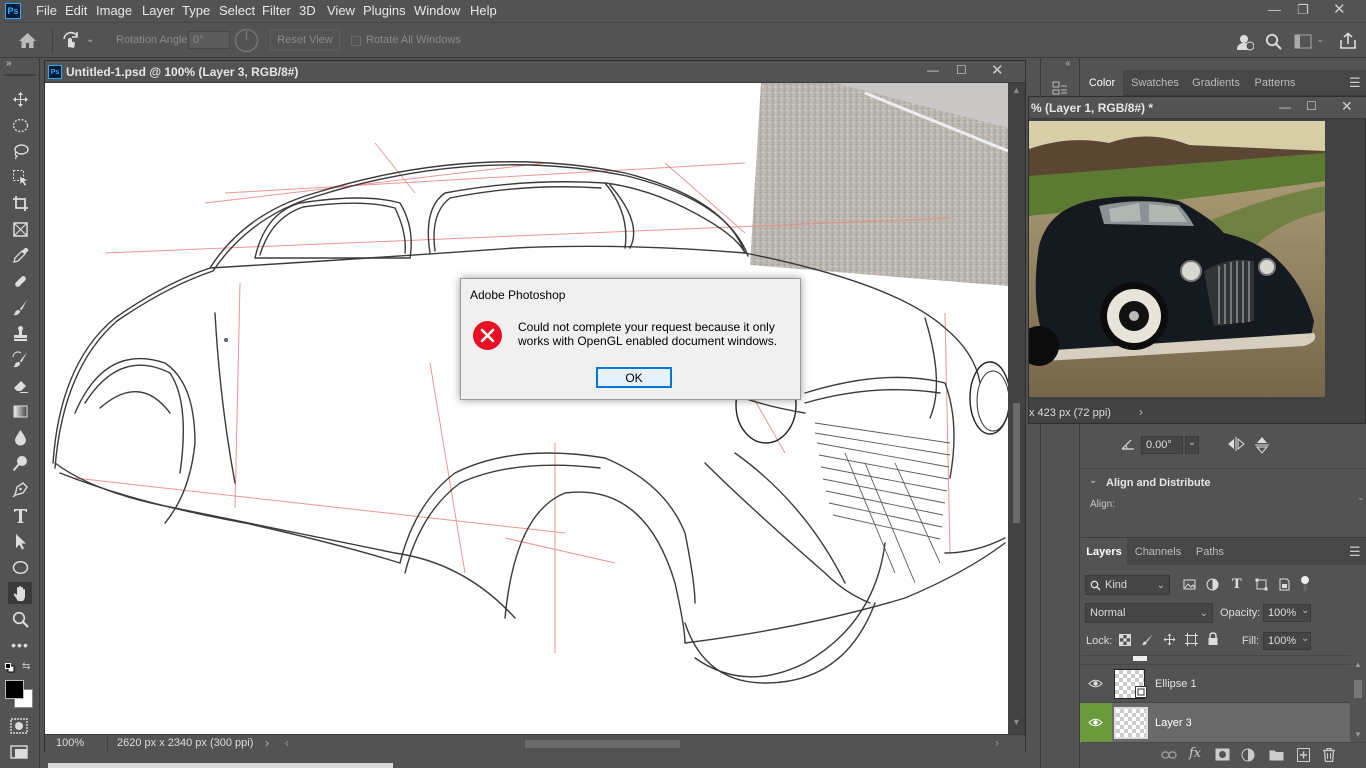 Image resolution: width=1366 pixels, height=768 pixels. I want to click on more-tools-icon: •••, so click(20, 645).